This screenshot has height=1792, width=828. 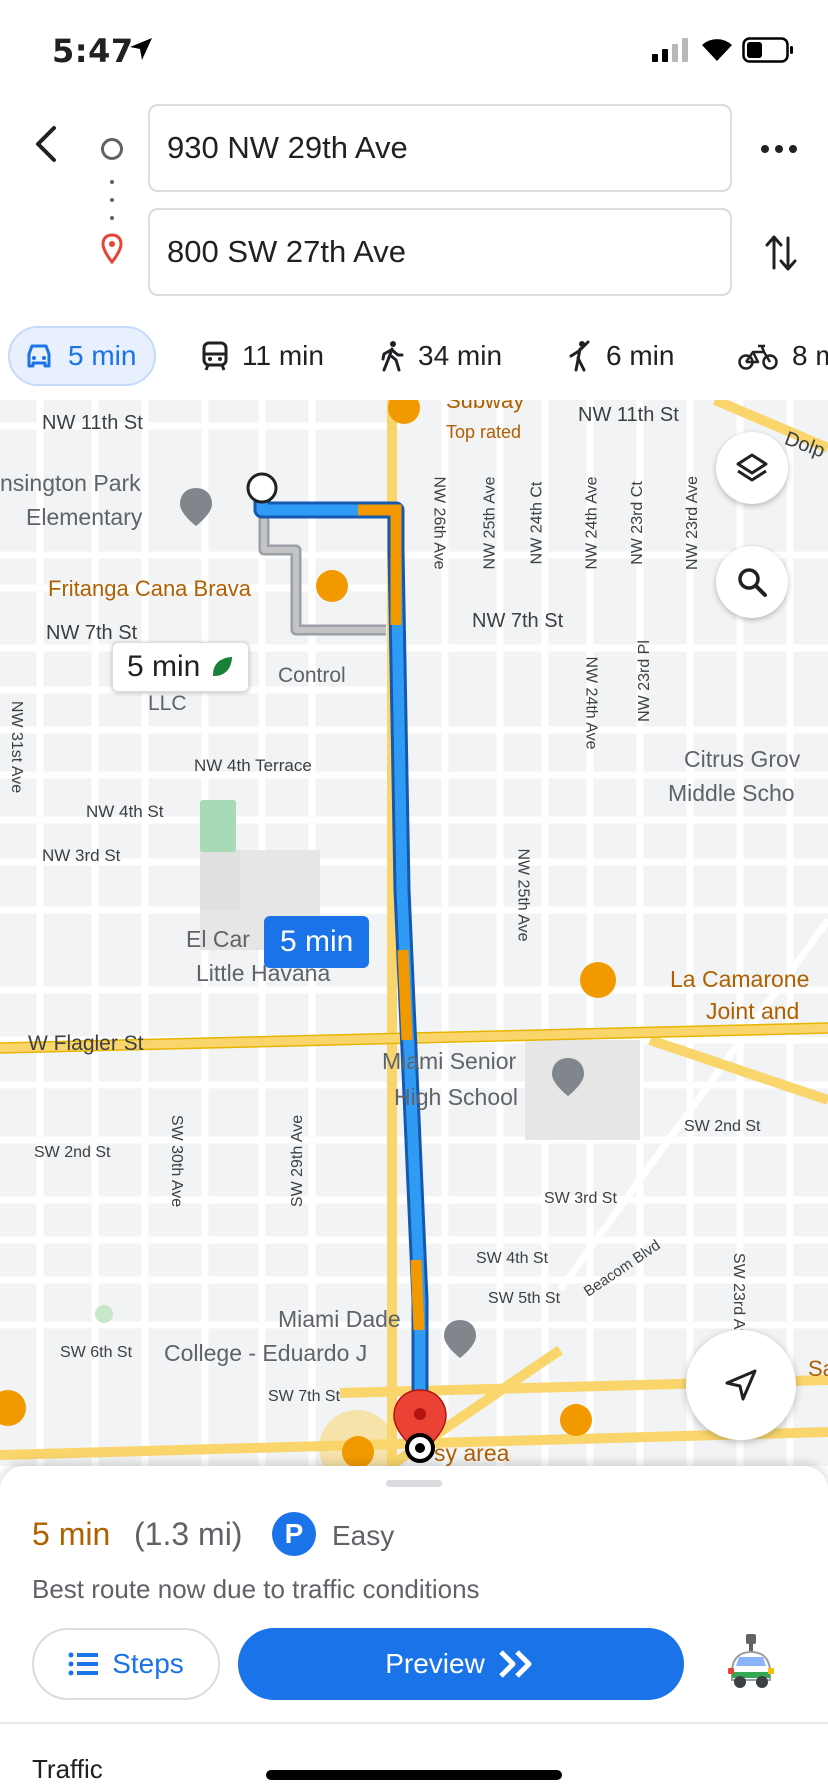 I want to click on place-label-school: Citrus Grov, so click(x=742, y=759).